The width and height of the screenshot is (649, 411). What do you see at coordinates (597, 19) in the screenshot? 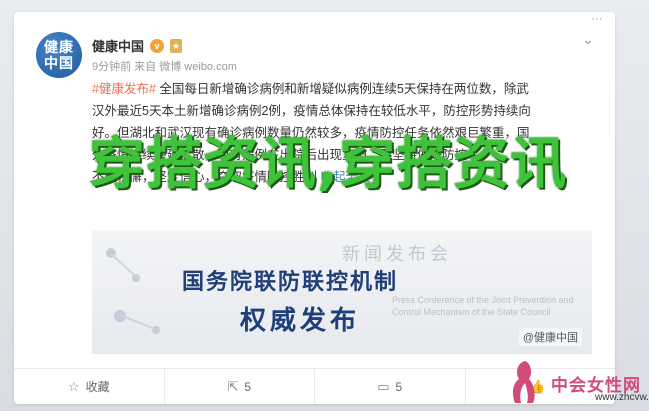
I see `more-options-icon: ···` at bounding box center [597, 19].